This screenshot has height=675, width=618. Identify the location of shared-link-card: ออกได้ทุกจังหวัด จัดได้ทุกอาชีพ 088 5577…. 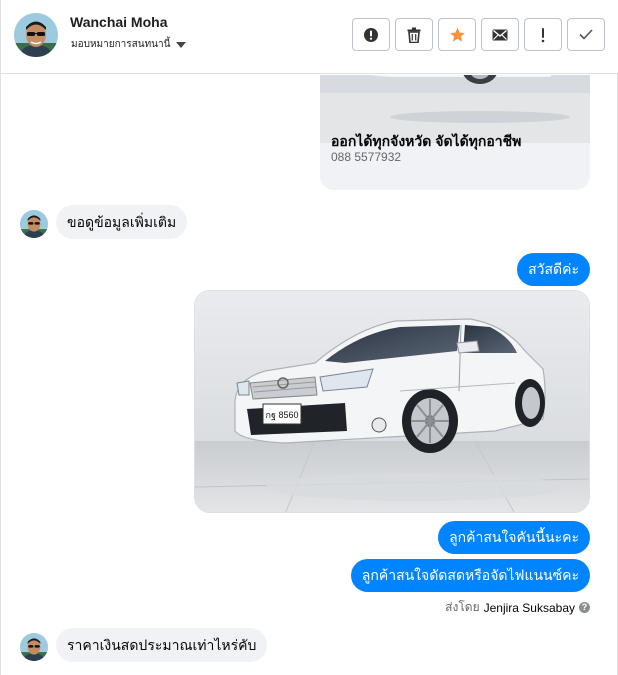
(455, 132).